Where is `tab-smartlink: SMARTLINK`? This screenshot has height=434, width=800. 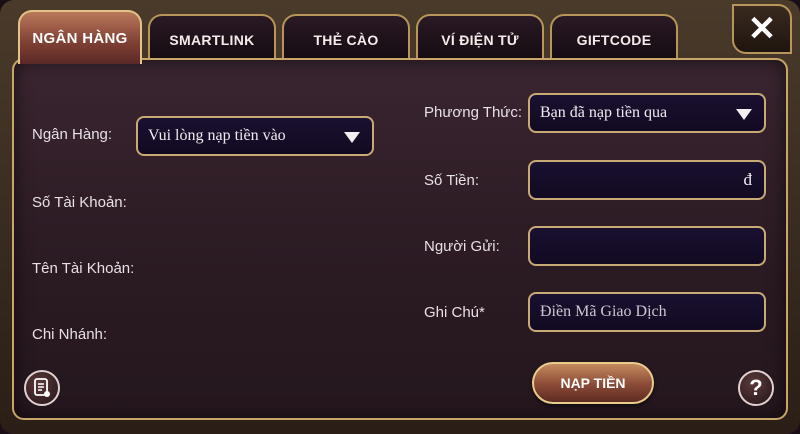 tab-smartlink: SMARTLINK is located at coordinates (212, 39).